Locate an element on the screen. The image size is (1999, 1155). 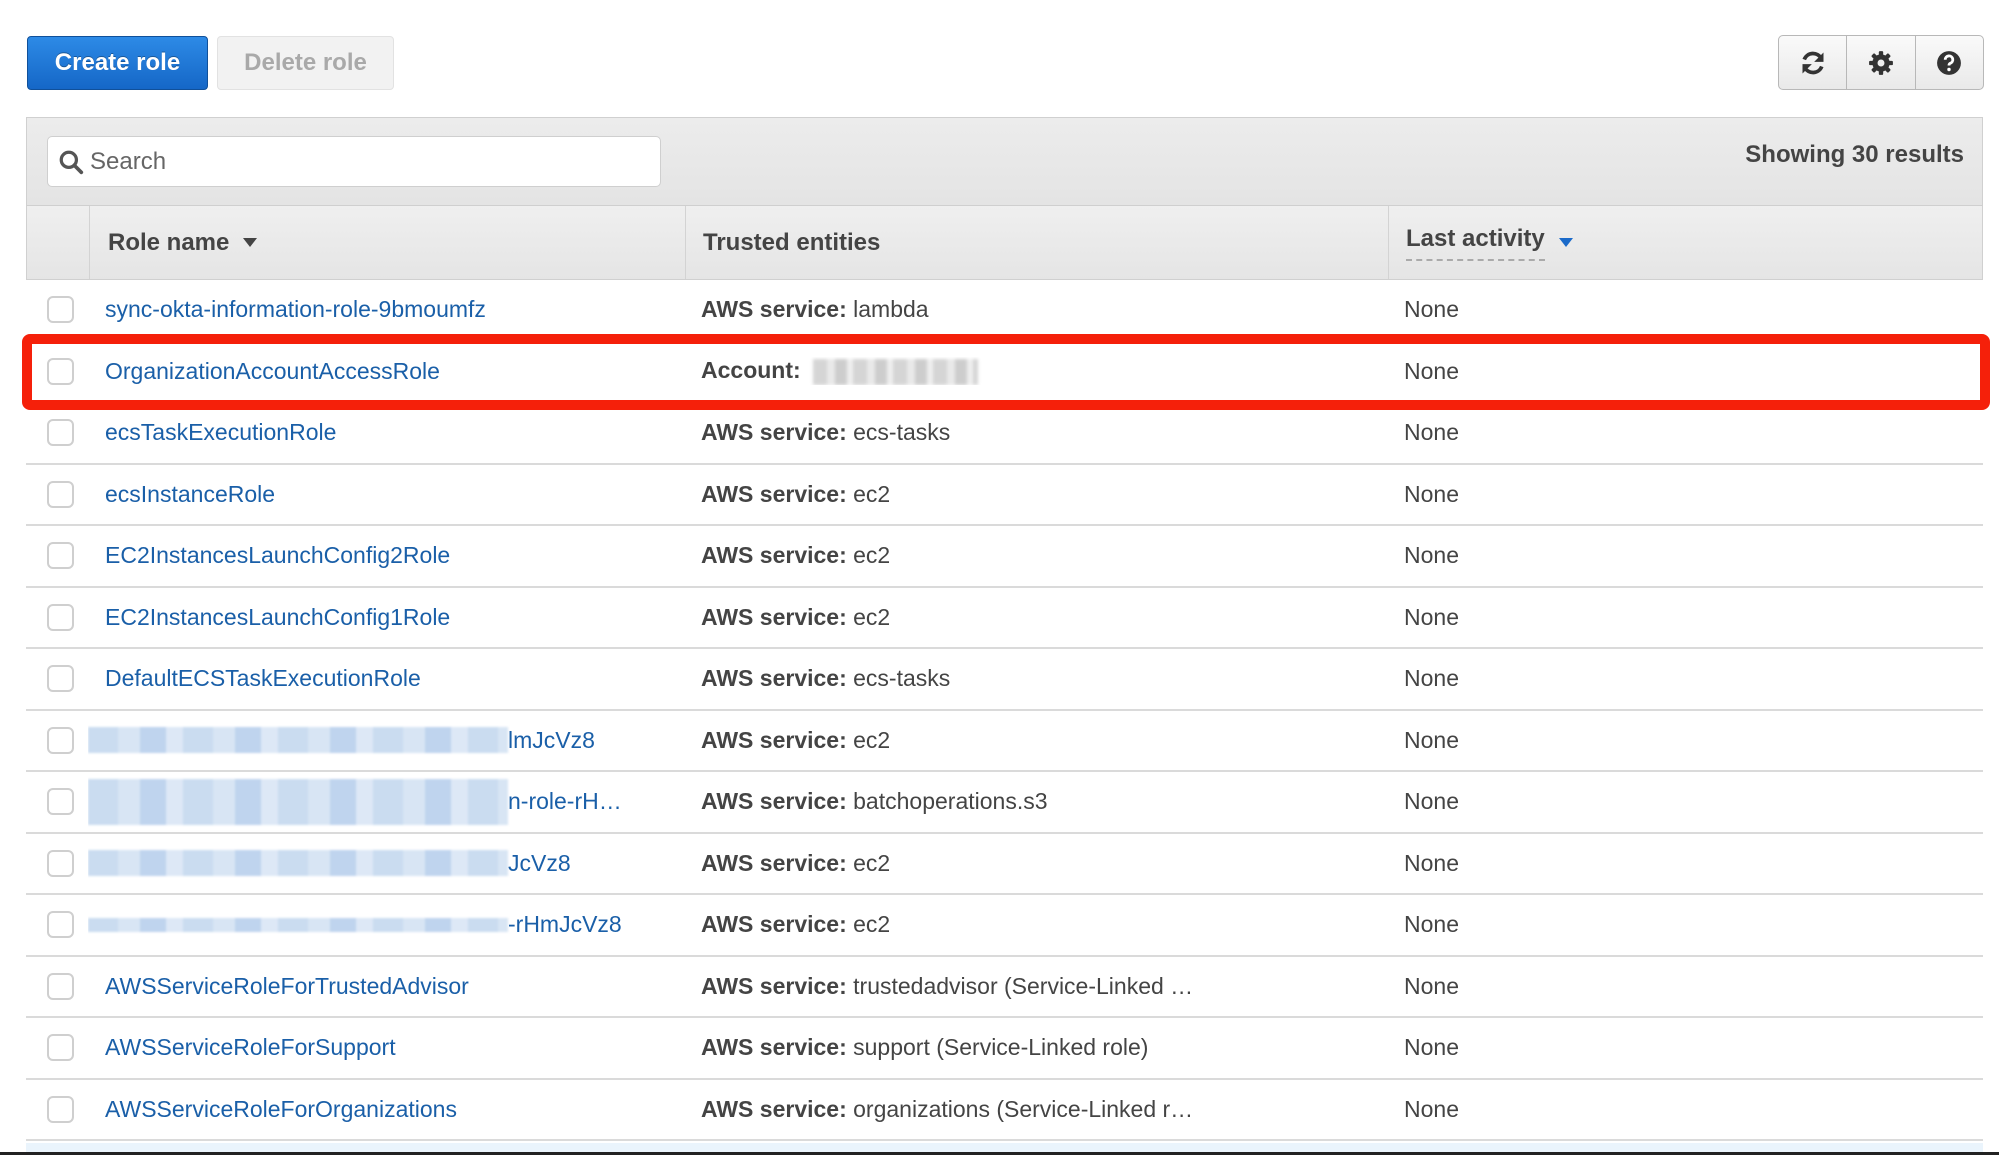
trusted-entity-value: trustedadvisor is located at coordinates (925, 985).